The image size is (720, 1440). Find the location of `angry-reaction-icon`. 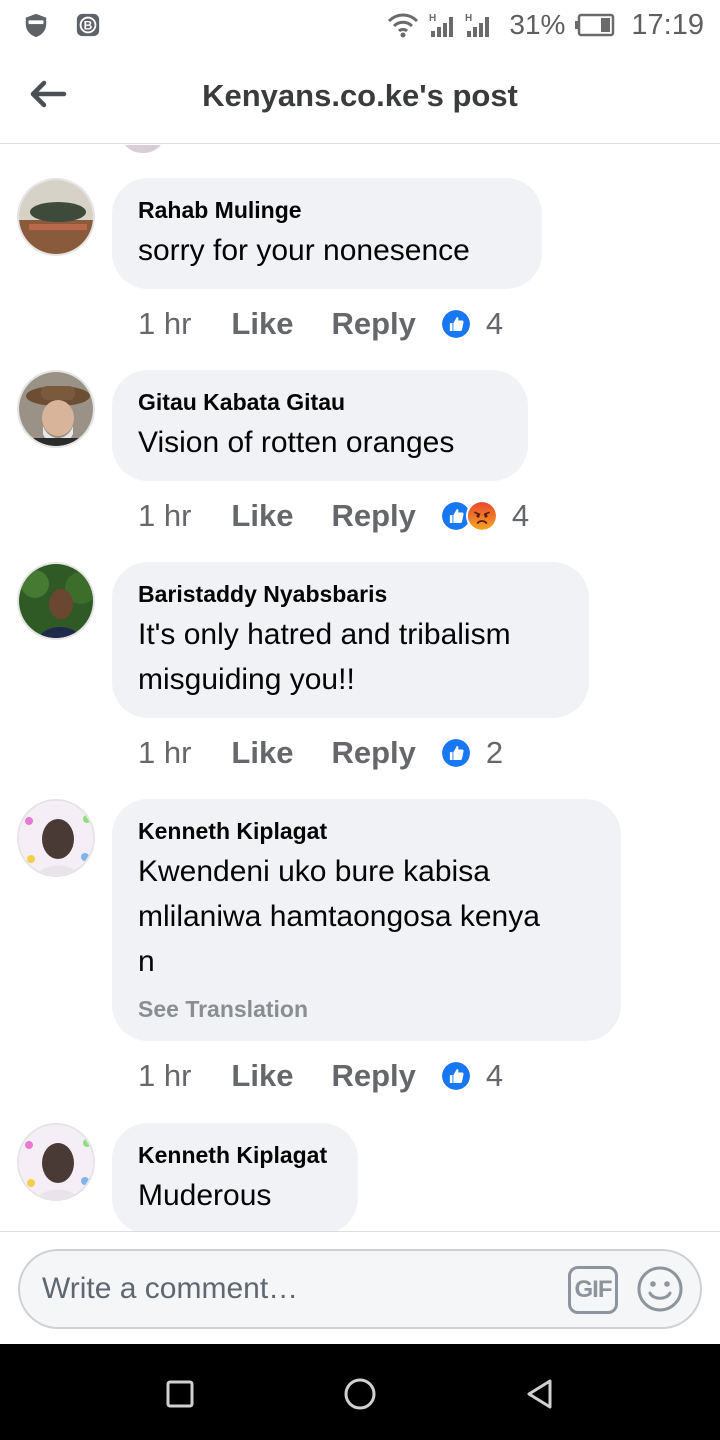

angry-reaction-icon is located at coordinates (481, 516).